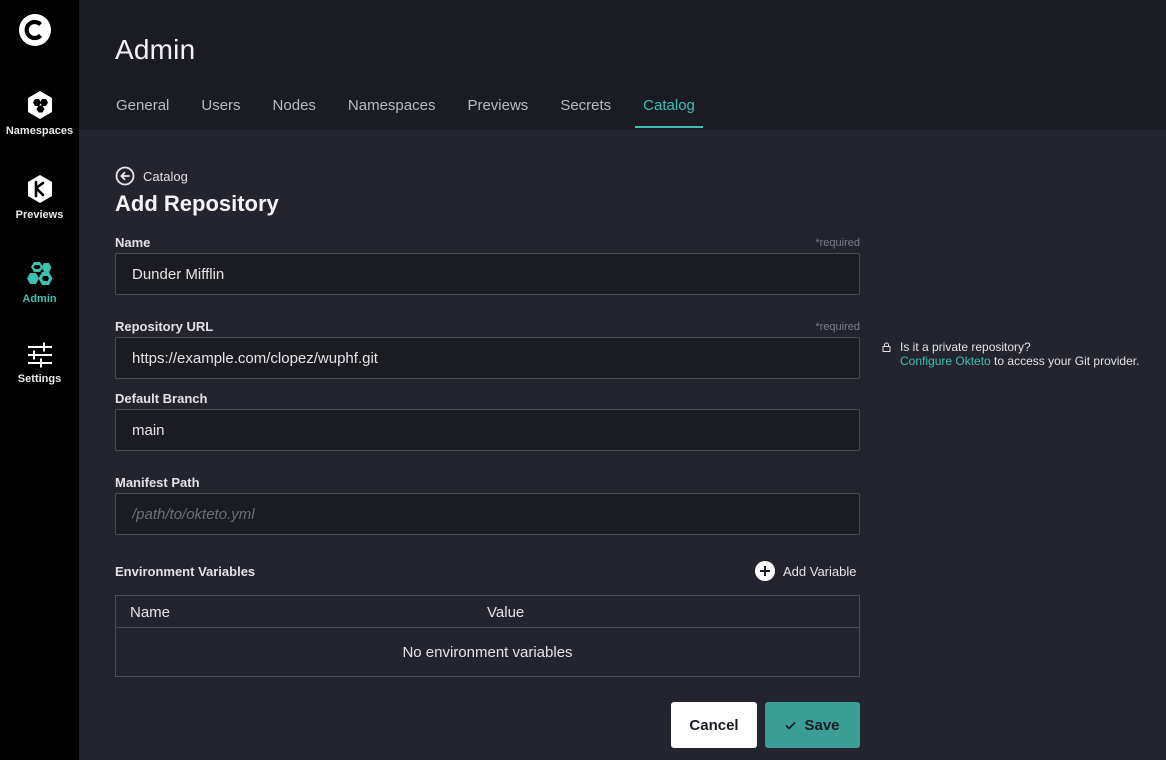 The image size is (1166, 760). Describe the element at coordinates (161, 398) in the screenshot. I see `default-branch-label: Default Branch` at that location.